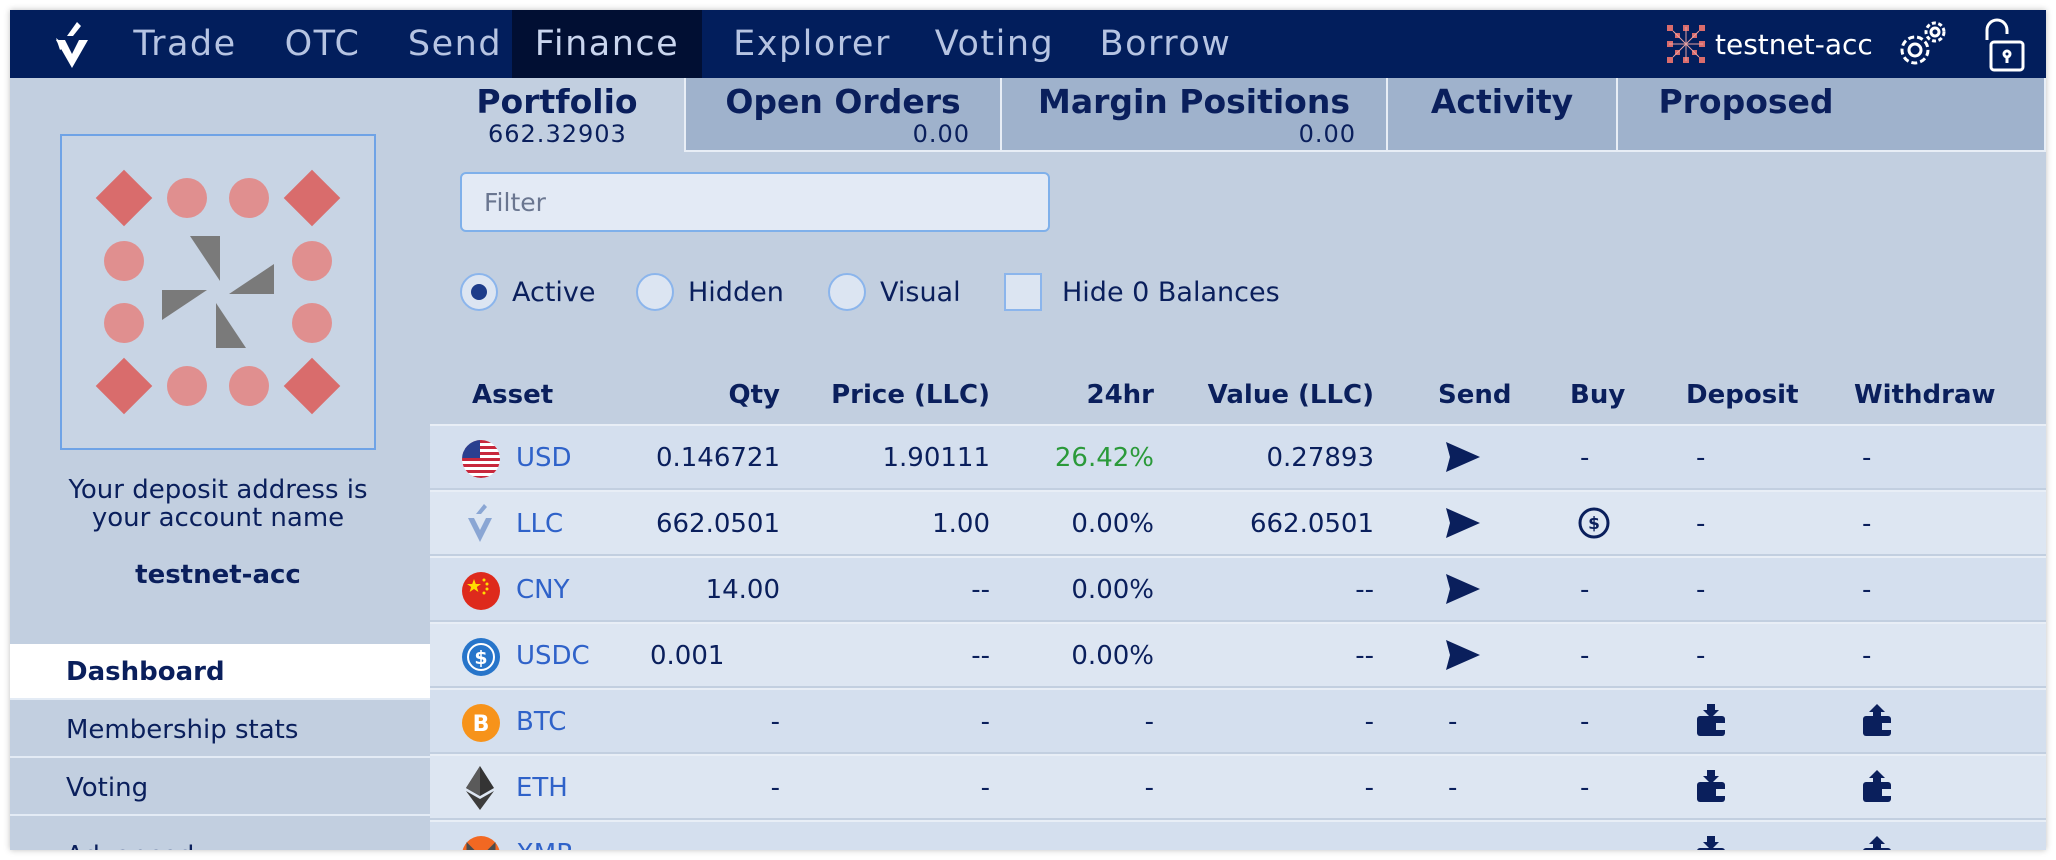 The width and height of the screenshot is (2056, 860). What do you see at coordinates (1104, 458) in the screenshot?
I see `change-usd: 26.42%` at bounding box center [1104, 458].